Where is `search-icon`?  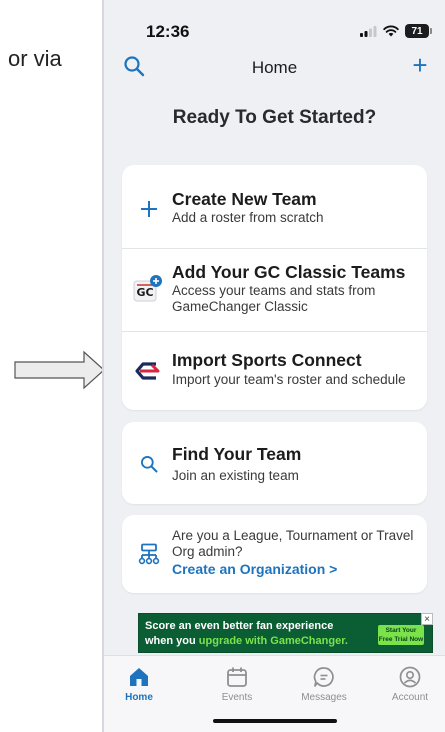 search-icon is located at coordinates (149, 464).